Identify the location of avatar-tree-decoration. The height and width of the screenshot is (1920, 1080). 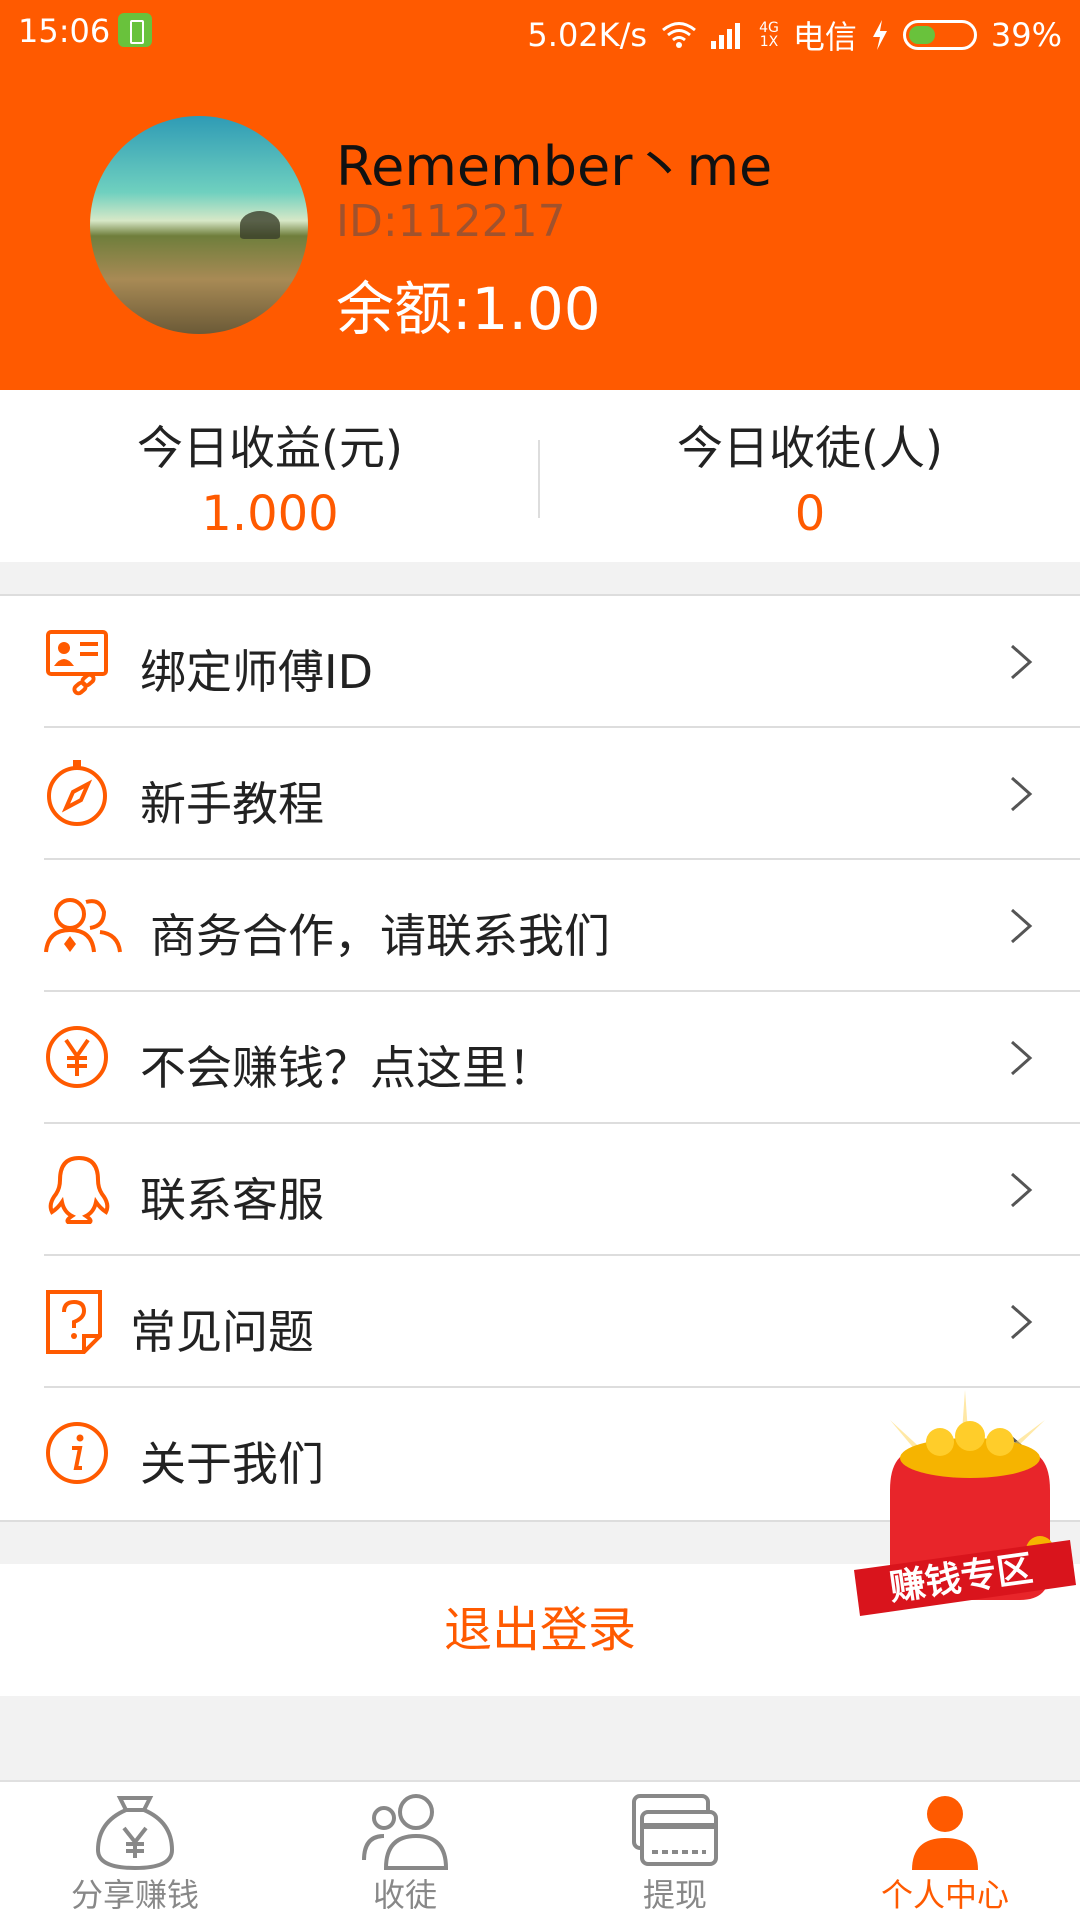
(260, 225).